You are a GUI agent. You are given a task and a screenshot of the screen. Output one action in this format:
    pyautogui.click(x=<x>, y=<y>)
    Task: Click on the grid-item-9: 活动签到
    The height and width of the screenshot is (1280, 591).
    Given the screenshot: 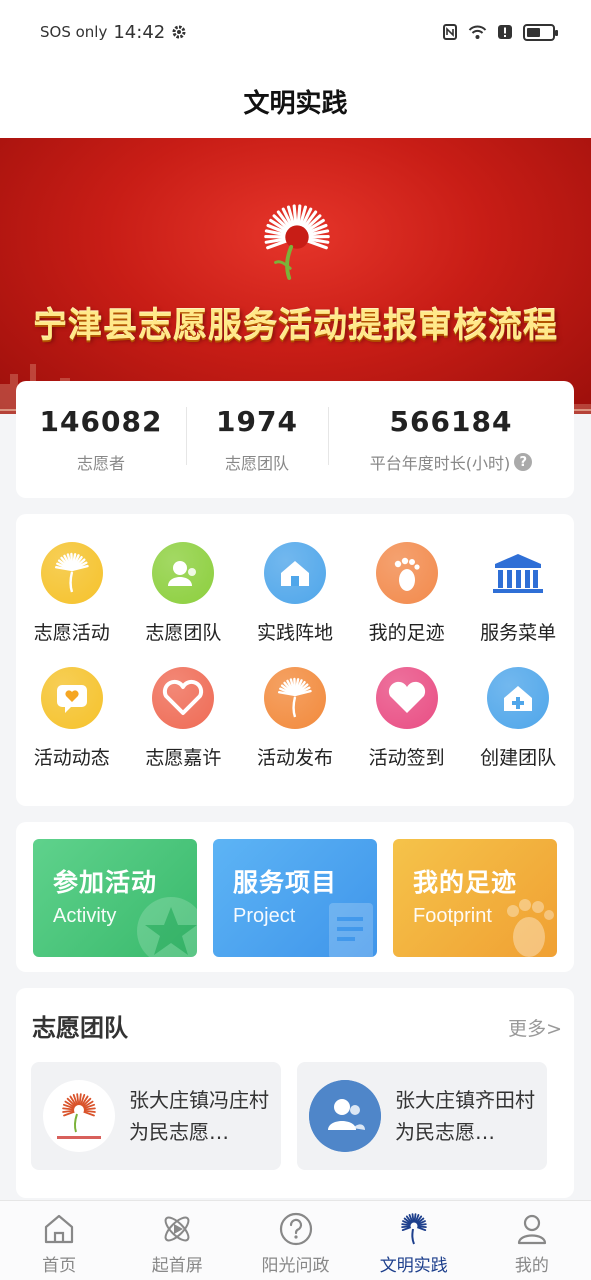 What is the action you would take?
    pyautogui.click(x=407, y=718)
    